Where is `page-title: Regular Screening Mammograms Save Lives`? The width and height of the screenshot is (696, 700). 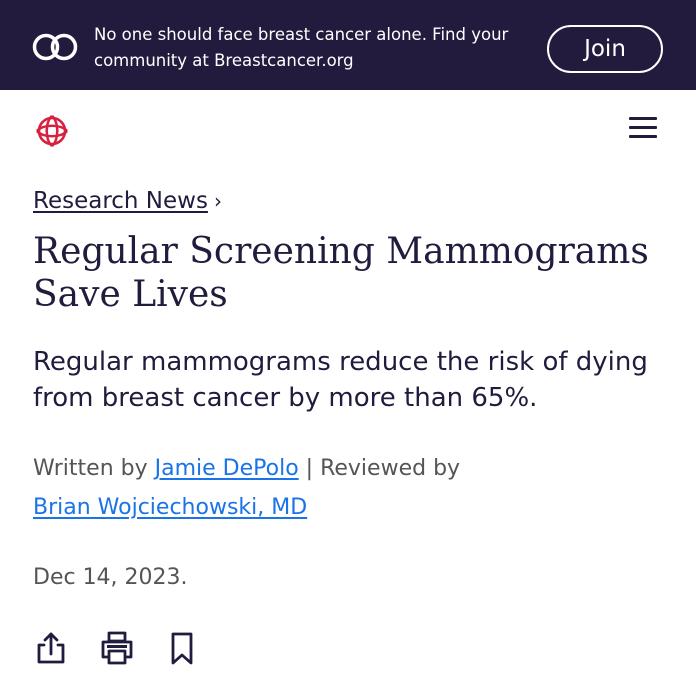
page-title: Regular Screening Mammograms Save Lives is located at coordinates (341, 273).